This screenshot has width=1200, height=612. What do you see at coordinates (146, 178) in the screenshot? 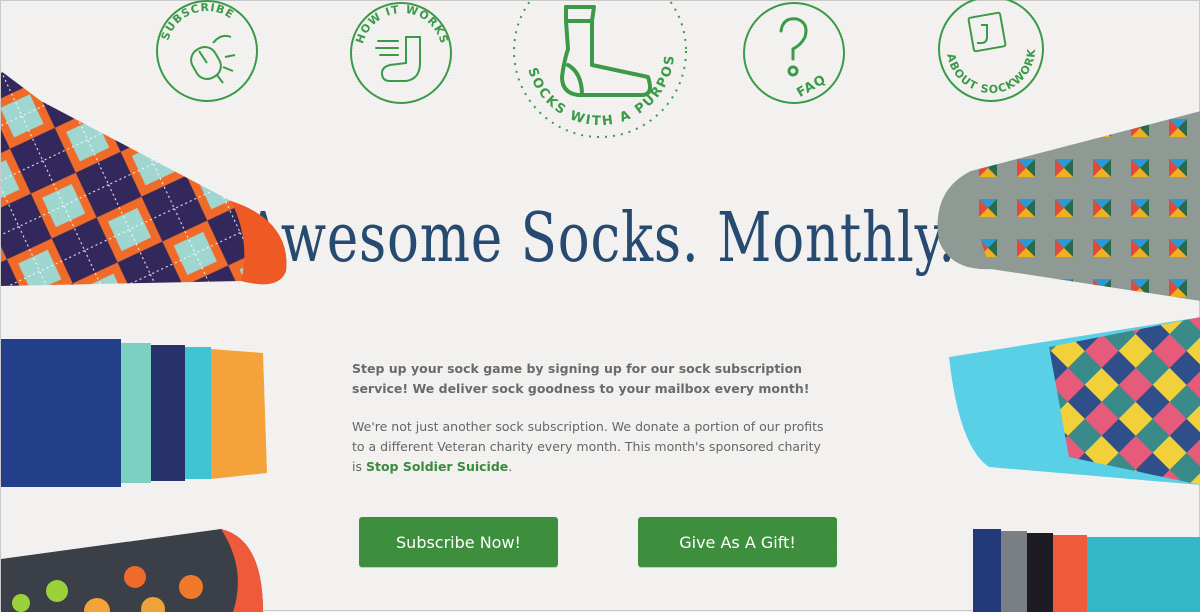
I see `argyle-sock-image` at bounding box center [146, 178].